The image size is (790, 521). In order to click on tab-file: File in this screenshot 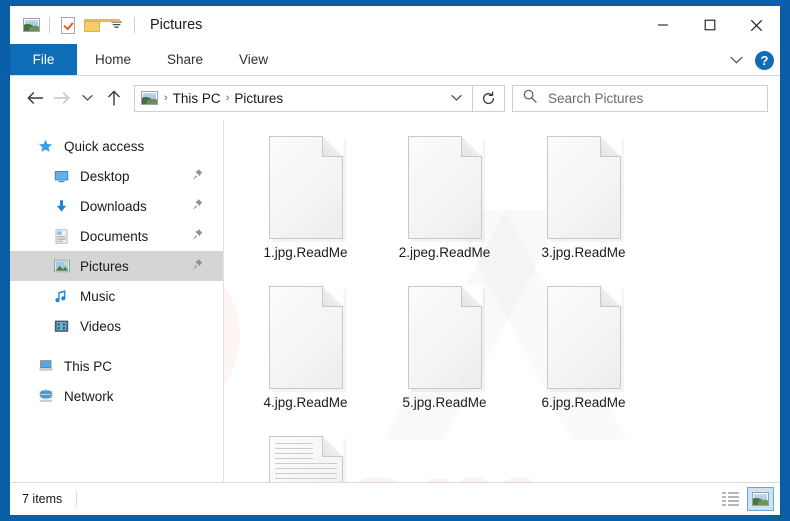, I will do `click(43, 59)`.